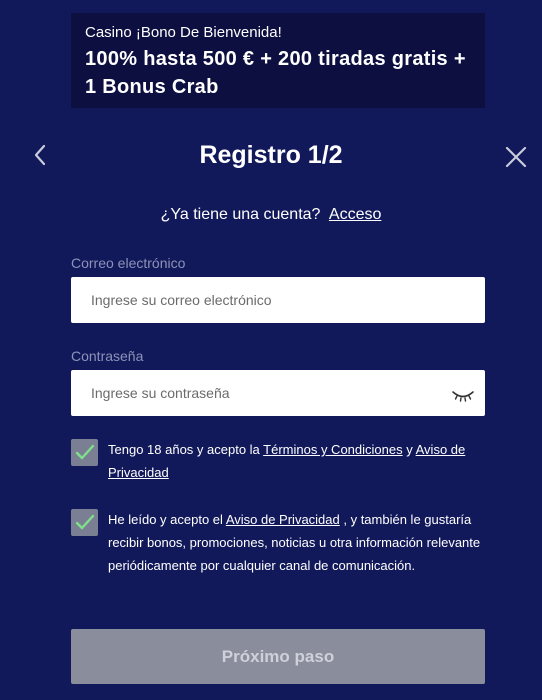 The height and width of the screenshot is (700, 542). What do you see at coordinates (278, 393) in the screenshot?
I see `password-input` at bounding box center [278, 393].